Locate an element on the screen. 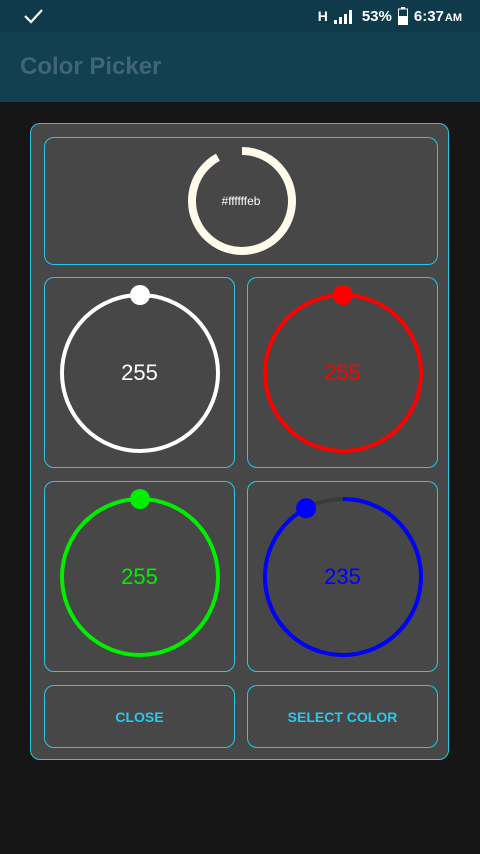 The width and height of the screenshot is (480, 854). app-title: Color Picker is located at coordinates (91, 66).